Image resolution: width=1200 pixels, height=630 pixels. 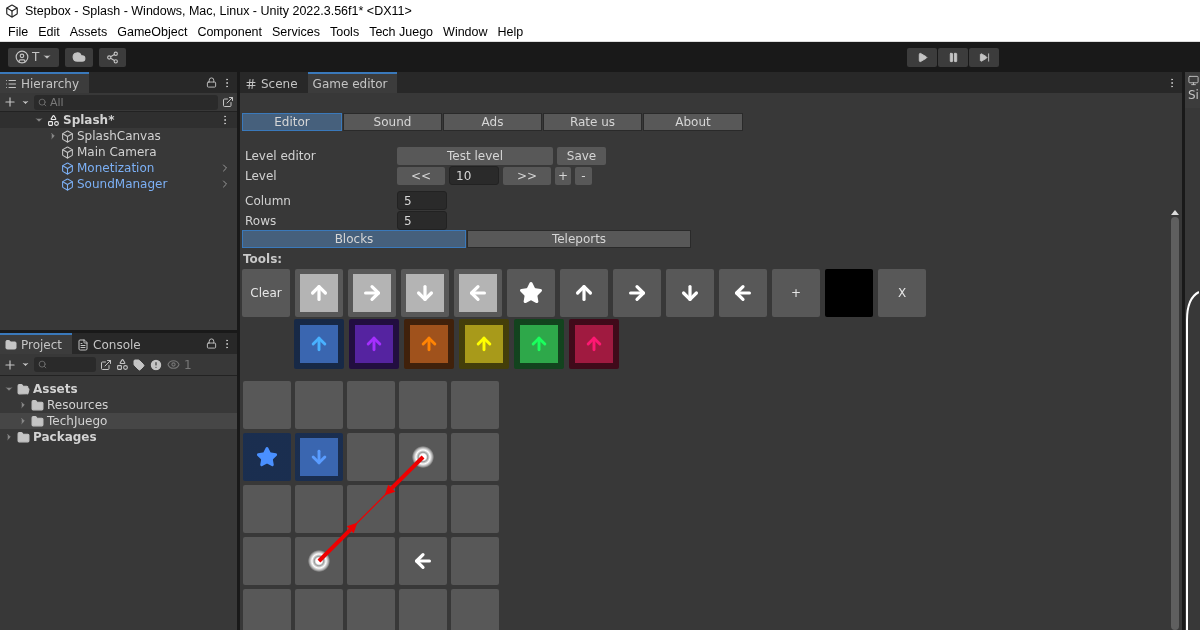 I want to click on hierarchy-item: Splash*, so click(x=89, y=120).